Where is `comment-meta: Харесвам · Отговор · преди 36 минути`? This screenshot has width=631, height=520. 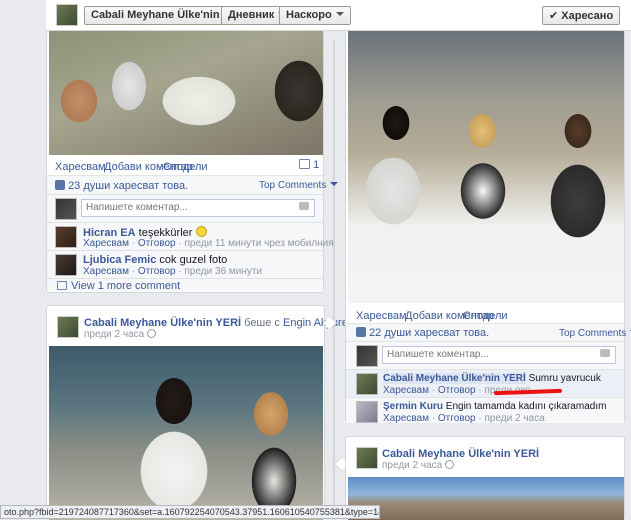
comment-meta: Харесвам · Отговор · преди 36 минути is located at coordinates (173, 271).